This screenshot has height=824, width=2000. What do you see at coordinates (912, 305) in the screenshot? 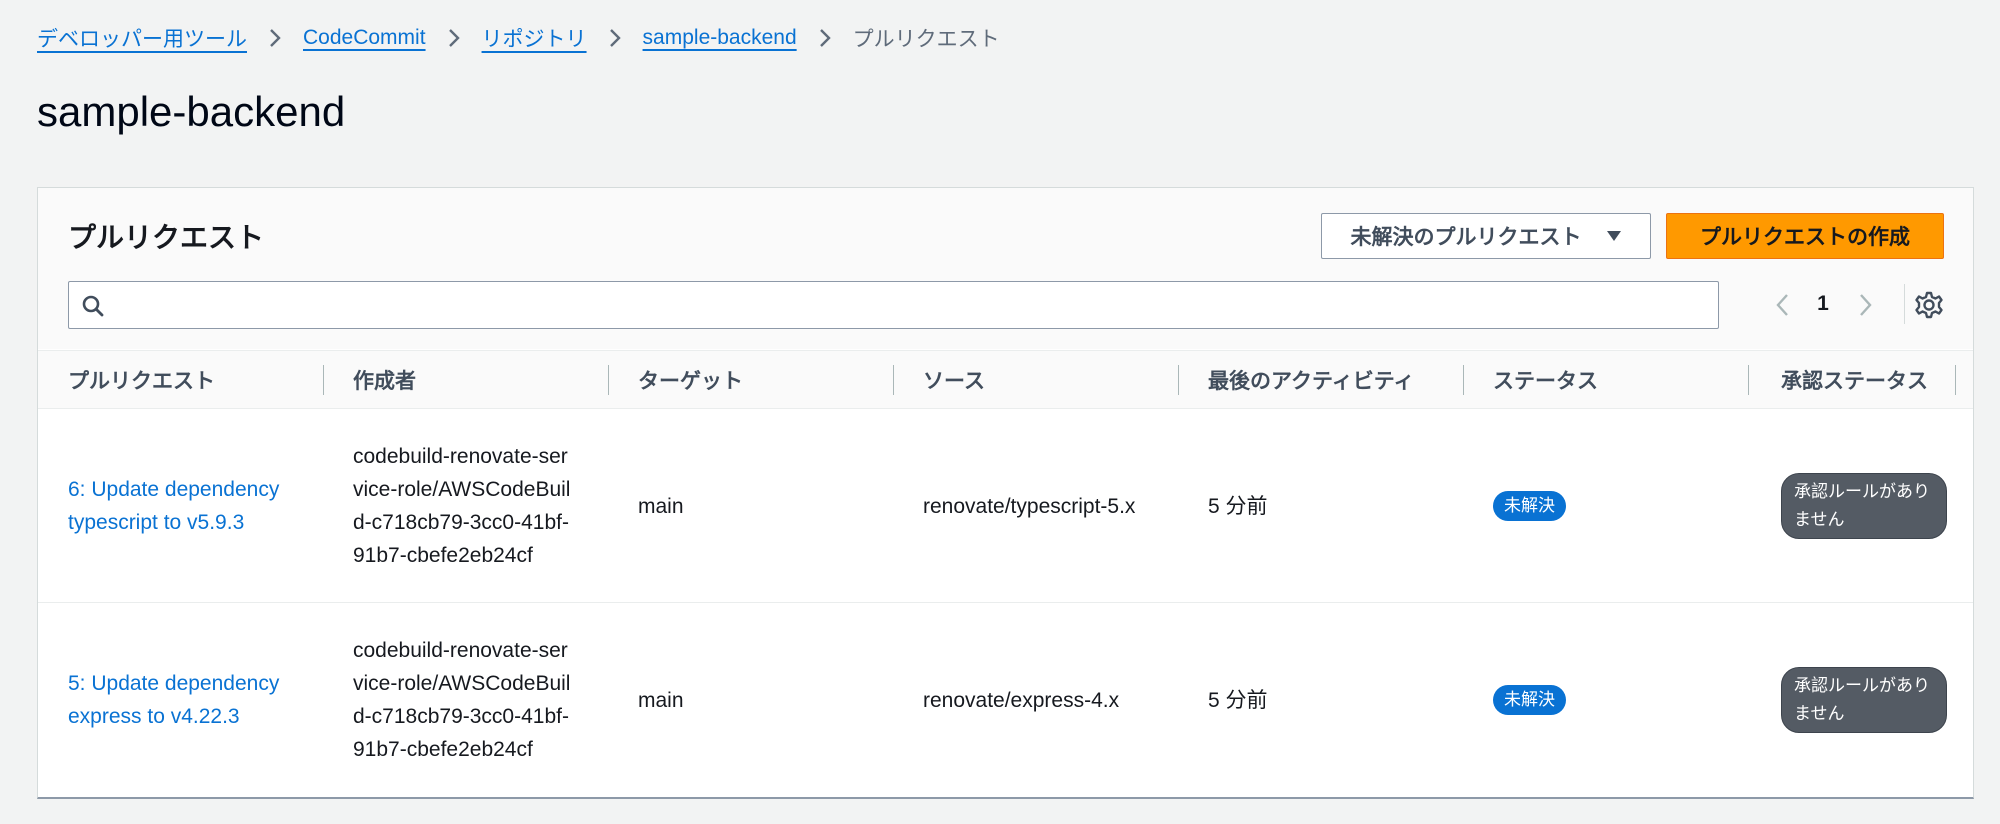
I see `search-input` at bounding box center [912, 305].